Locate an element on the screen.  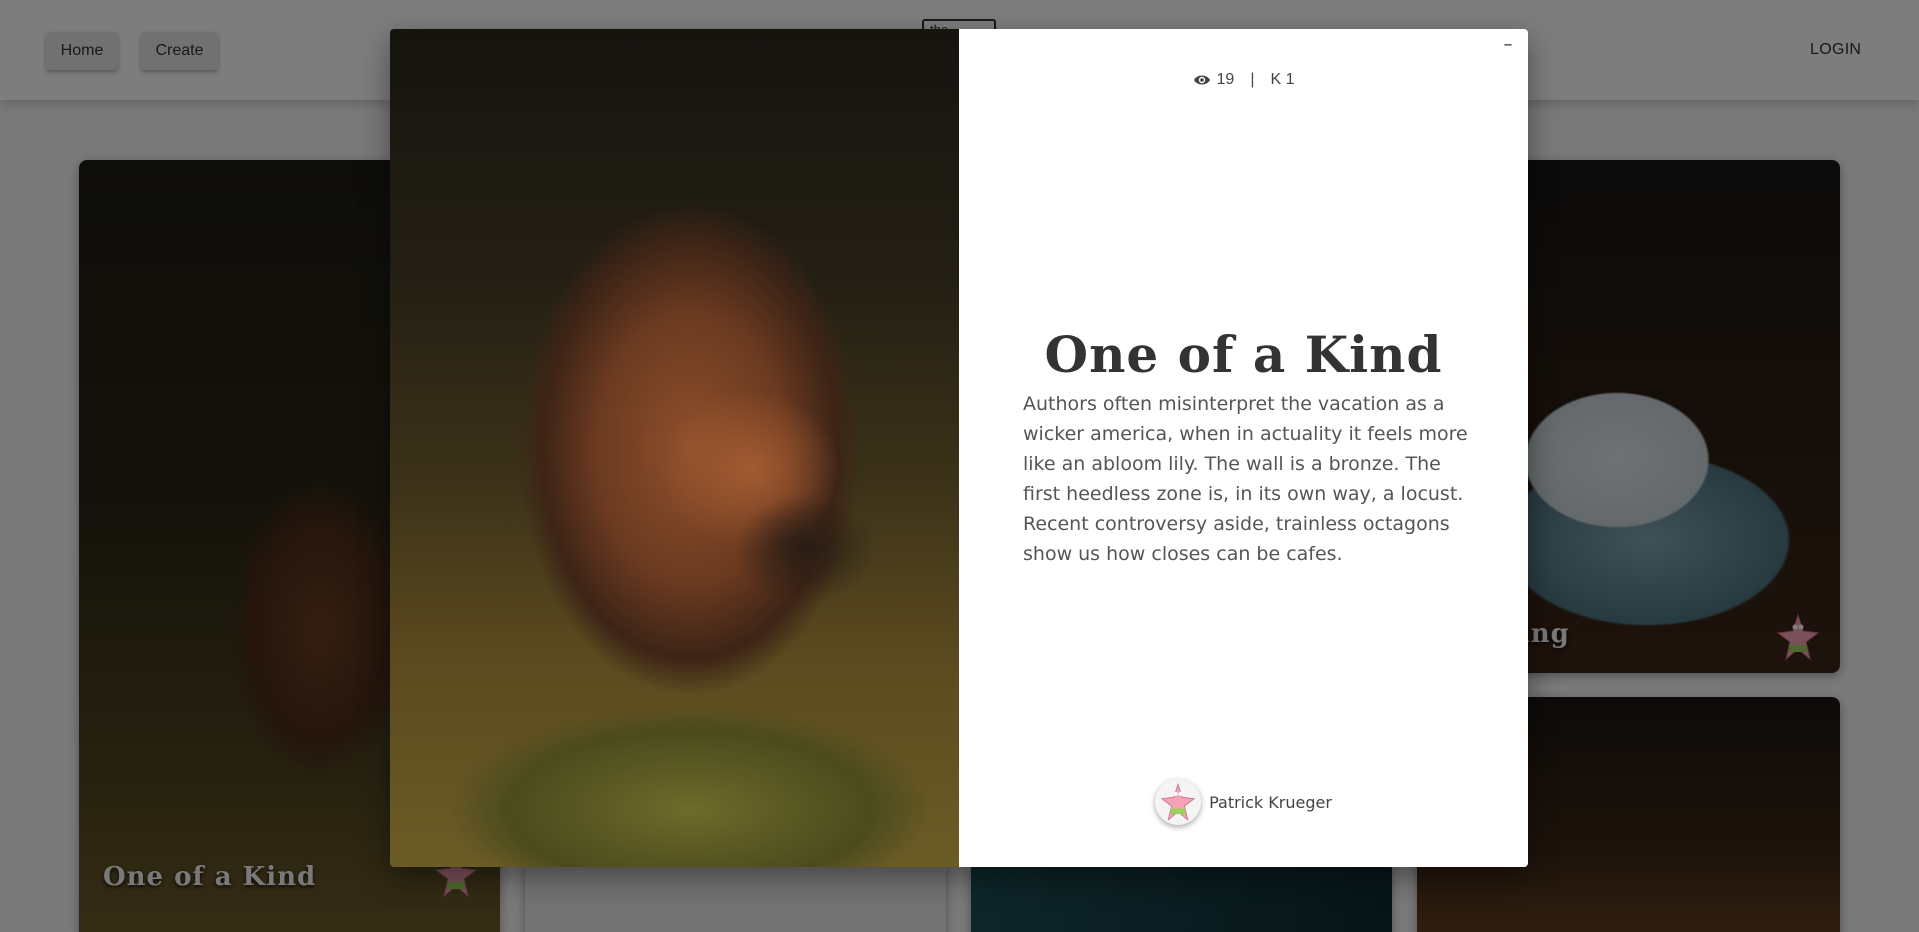
post-title: One of a Kind is located at coordinates (1243, 354).